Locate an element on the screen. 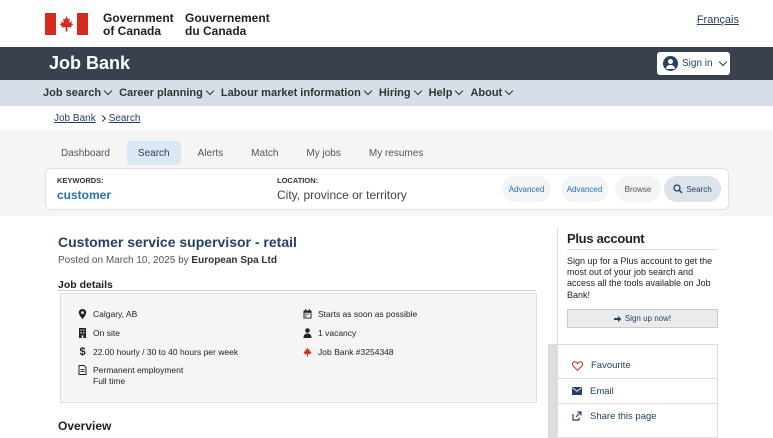 The image size is (773, 438). menu-item-hiring: Hiring is located at coordinates (403, 93).